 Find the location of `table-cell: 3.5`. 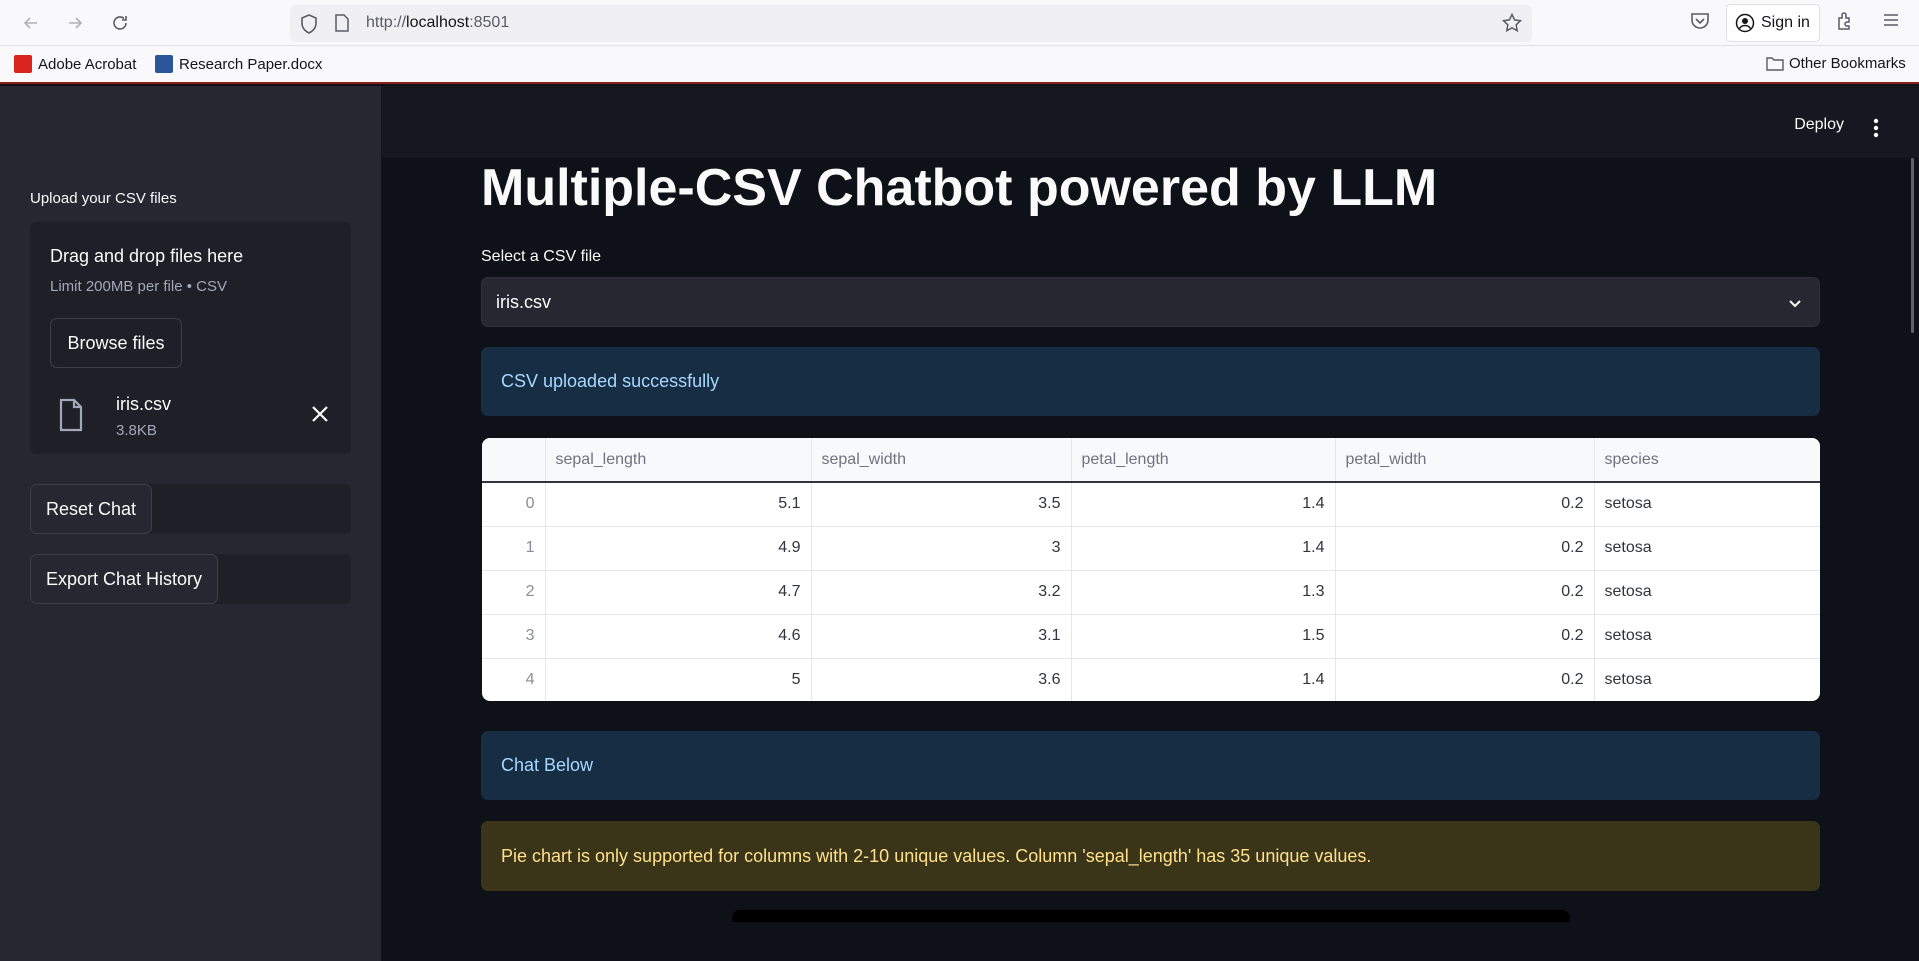

table-cell: 3.5 is located at coordinates (941, 504).